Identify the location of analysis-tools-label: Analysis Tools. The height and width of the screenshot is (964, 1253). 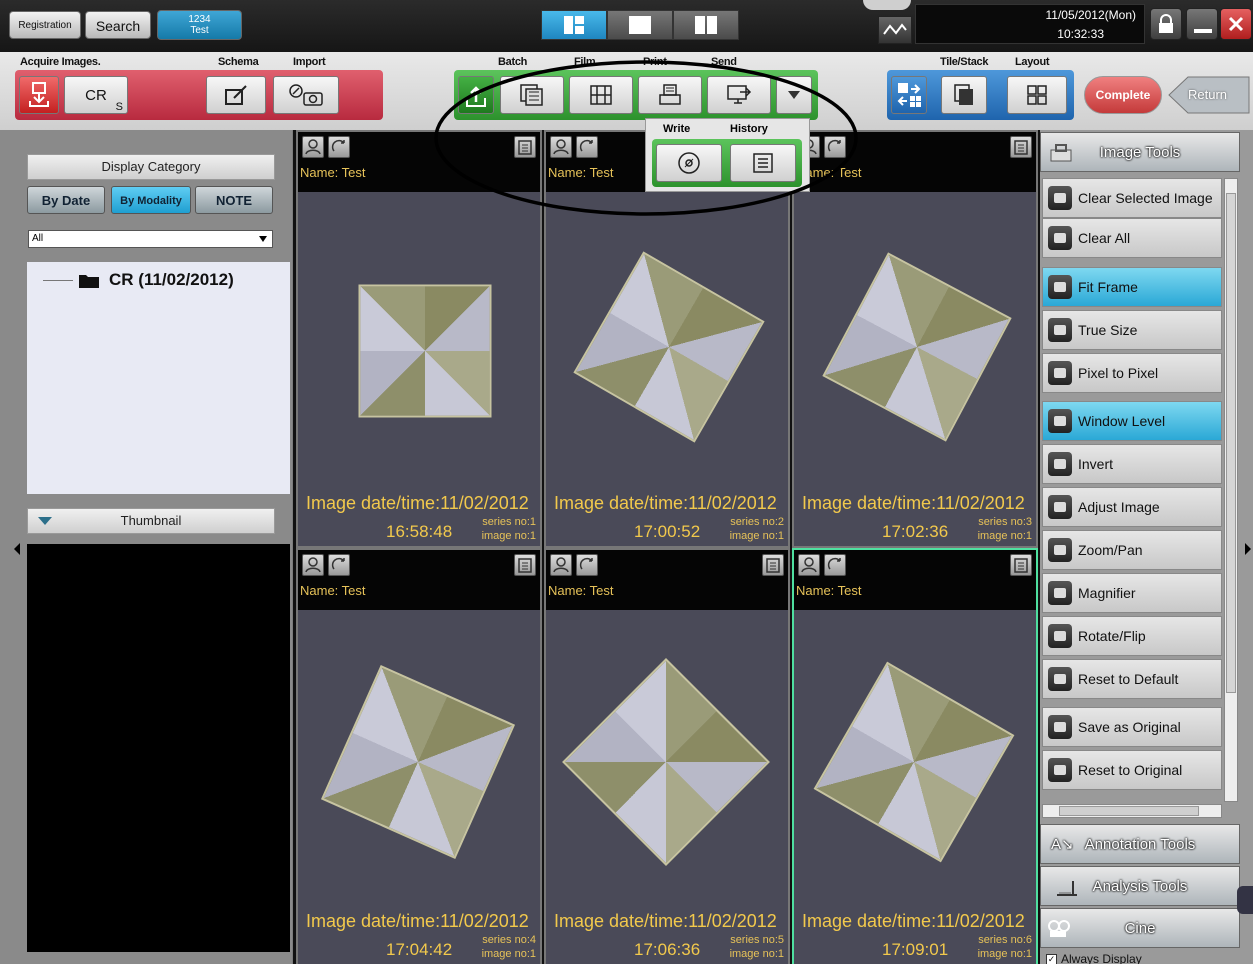
(1140, 886).